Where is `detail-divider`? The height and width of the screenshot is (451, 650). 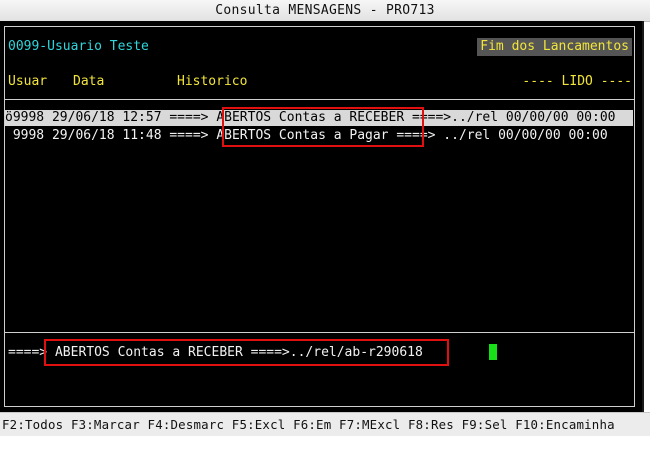
detail-divider is located at coordinates (319, 332).